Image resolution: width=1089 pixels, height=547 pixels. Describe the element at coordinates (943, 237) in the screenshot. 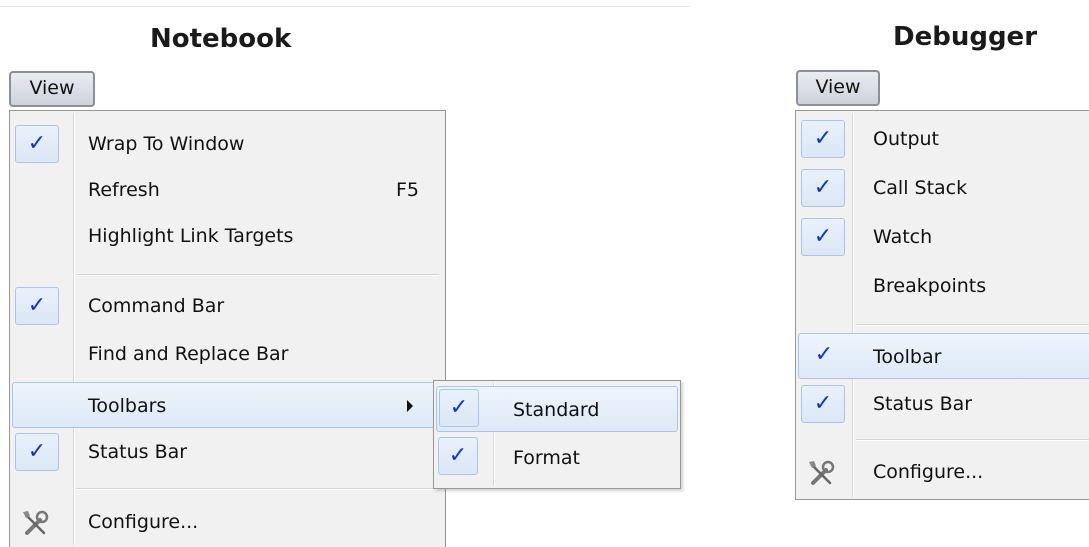

I see `menu-item-watch: ✓ Watch` at that location.